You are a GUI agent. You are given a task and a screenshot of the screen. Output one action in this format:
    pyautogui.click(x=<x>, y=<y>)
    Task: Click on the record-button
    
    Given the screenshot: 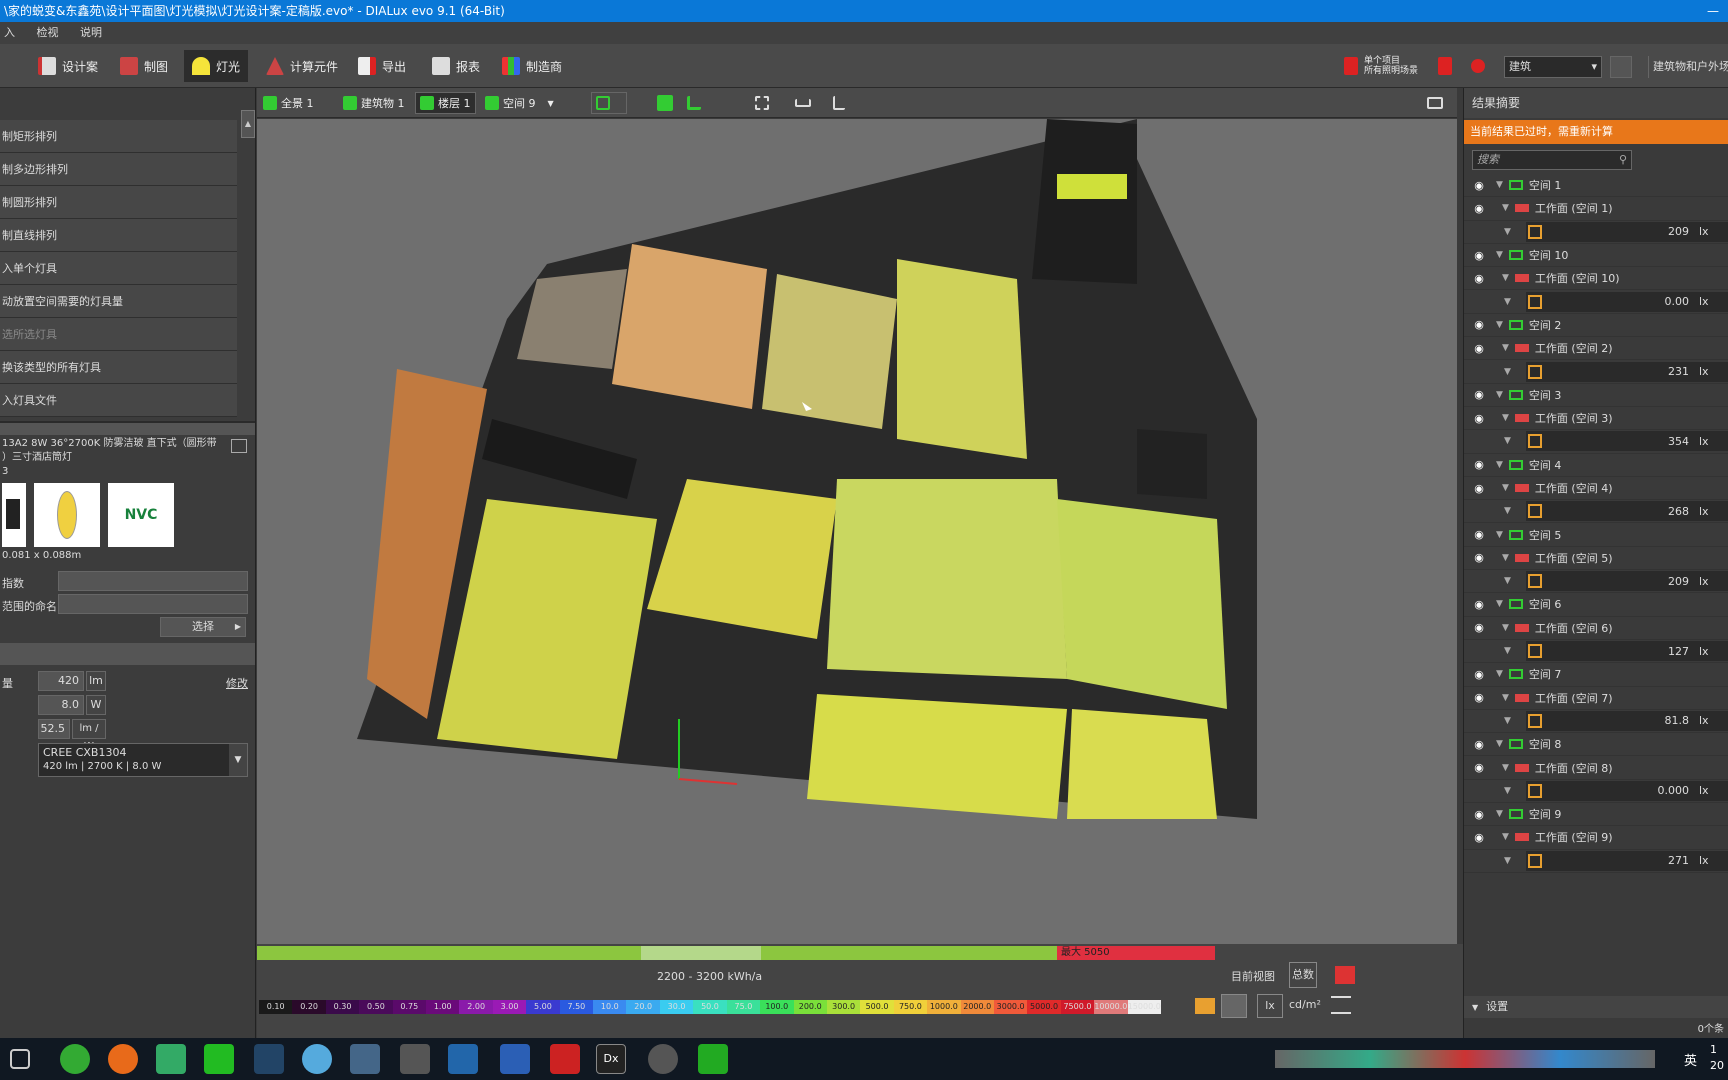 What is the action you would take?
    pyautogui.click(x=1445, y=66)
    